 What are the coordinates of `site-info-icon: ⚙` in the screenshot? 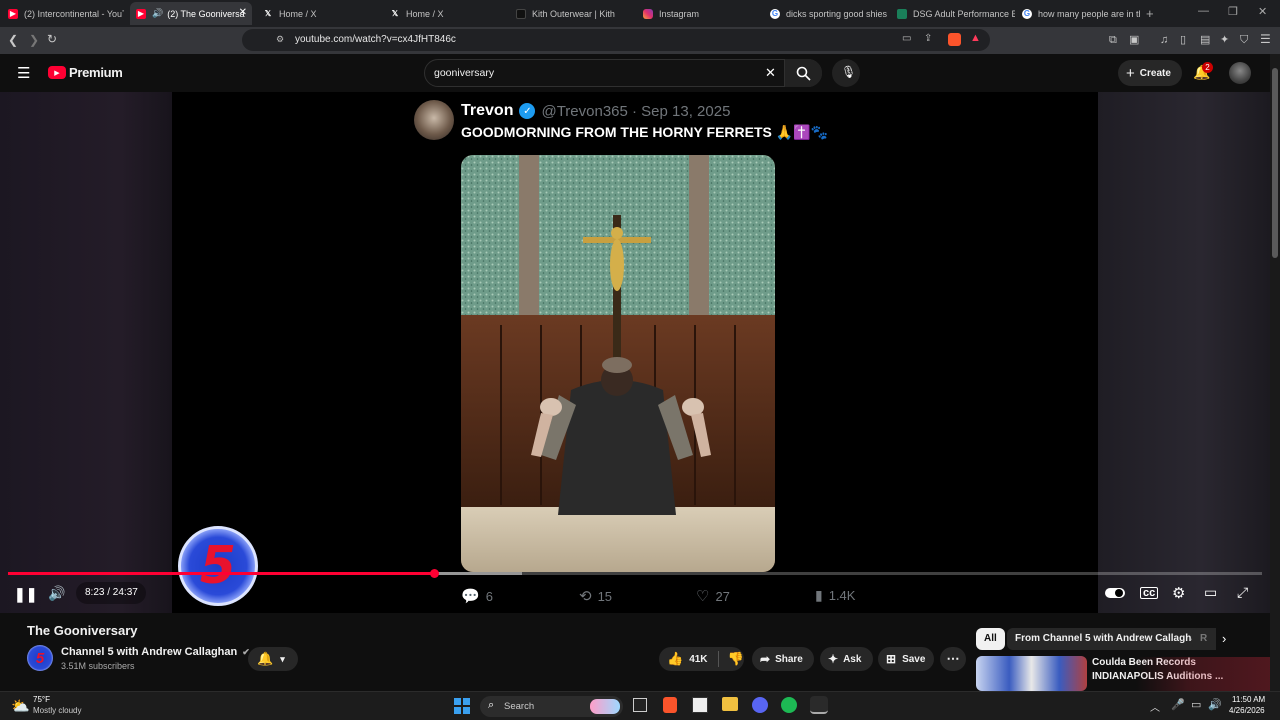 It's located at (280, 39).